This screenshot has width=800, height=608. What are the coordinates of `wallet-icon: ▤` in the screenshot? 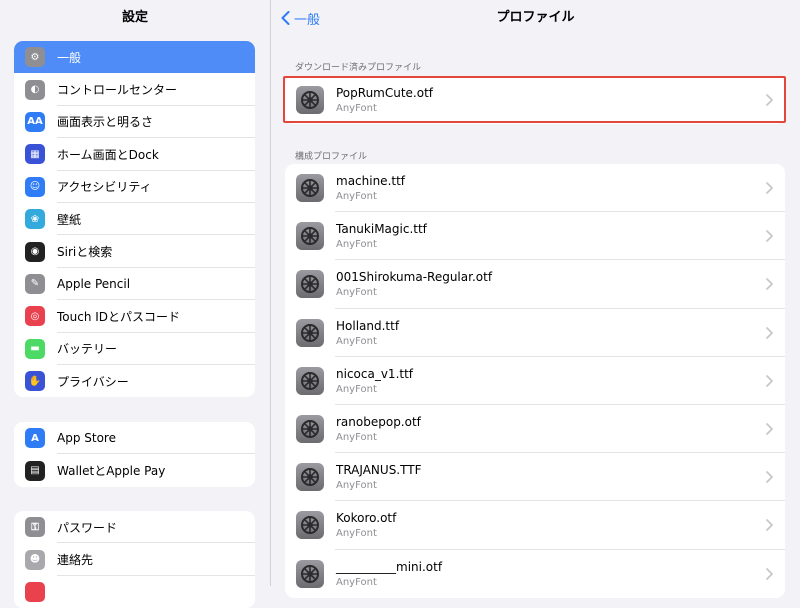 It's located at (35, 470).